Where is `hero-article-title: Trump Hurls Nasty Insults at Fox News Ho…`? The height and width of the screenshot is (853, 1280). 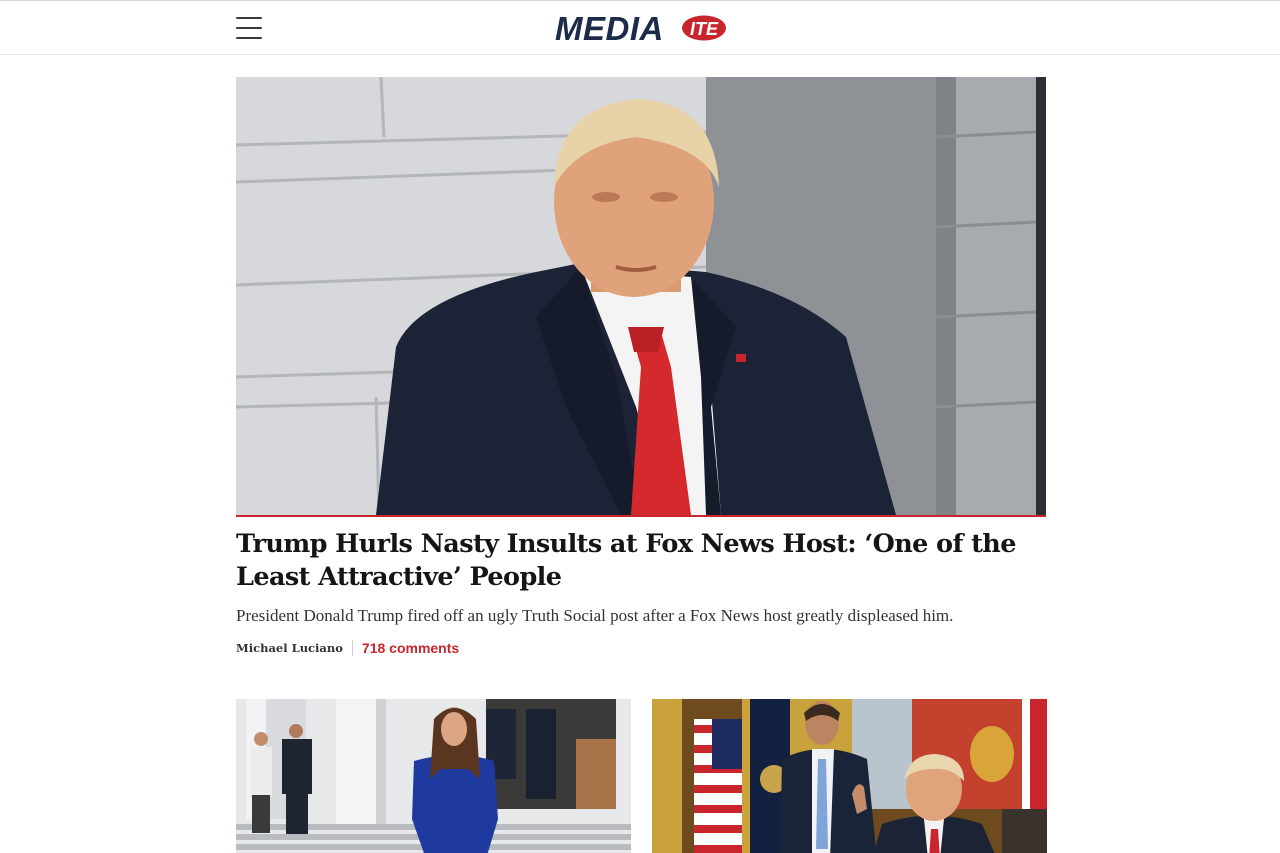
hero-article-title: Trump Hurls Nasty Insults at Fox News Ho… is located at coordinates (641, 561).